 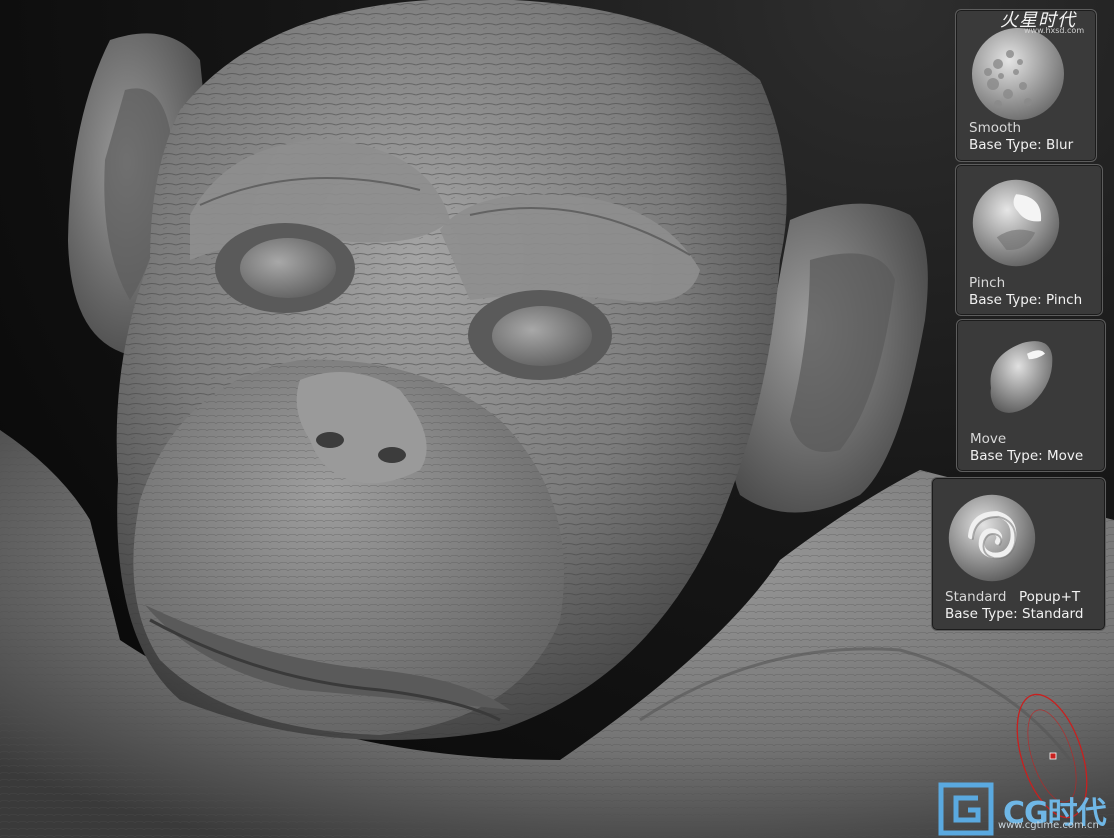 I want to click on watermark-bottom-url: www.cgtime.com.cn, so click(x=1048, y=825).